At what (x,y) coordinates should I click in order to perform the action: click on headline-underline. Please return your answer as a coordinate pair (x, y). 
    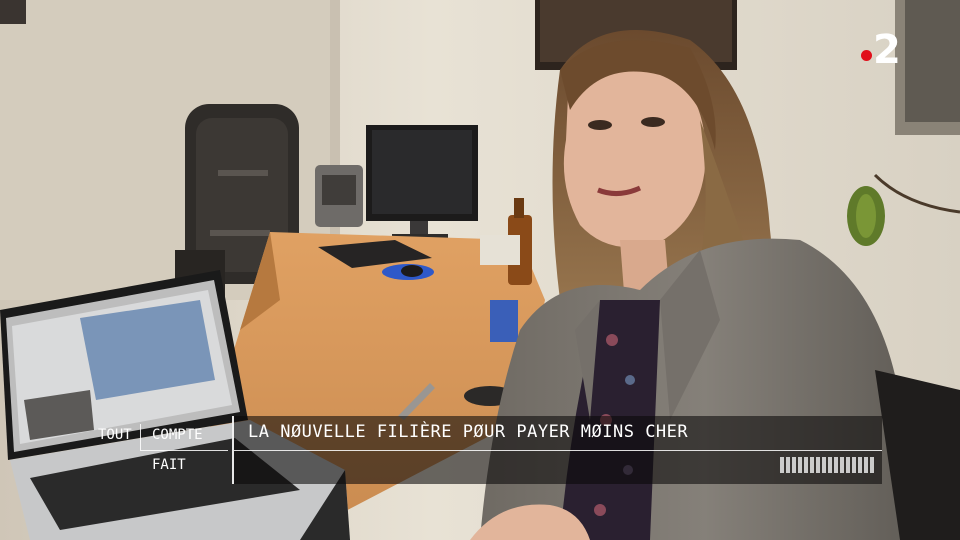
    Looking at the image, I should click on (558, 450).